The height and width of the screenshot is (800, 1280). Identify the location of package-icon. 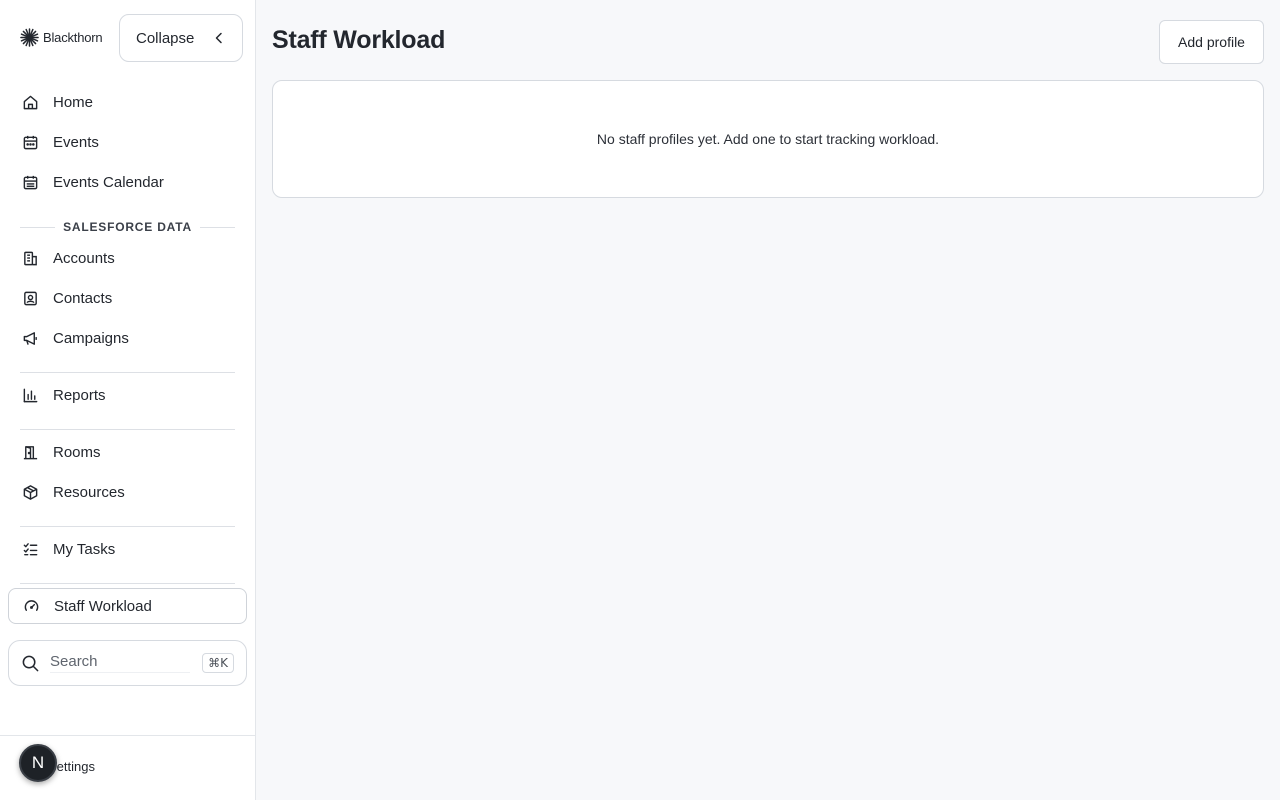
(30, 492).